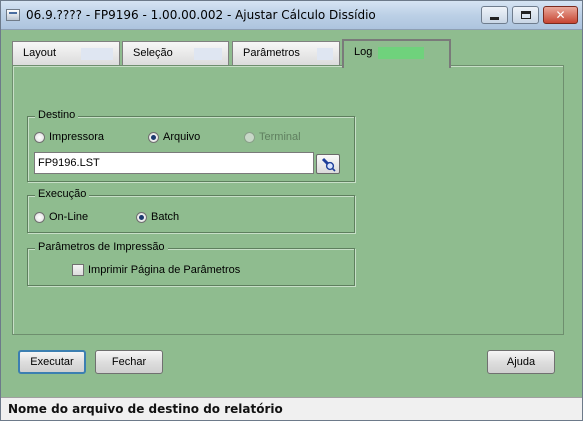  I want to click on radio-label: Batch, so click(165, 217).